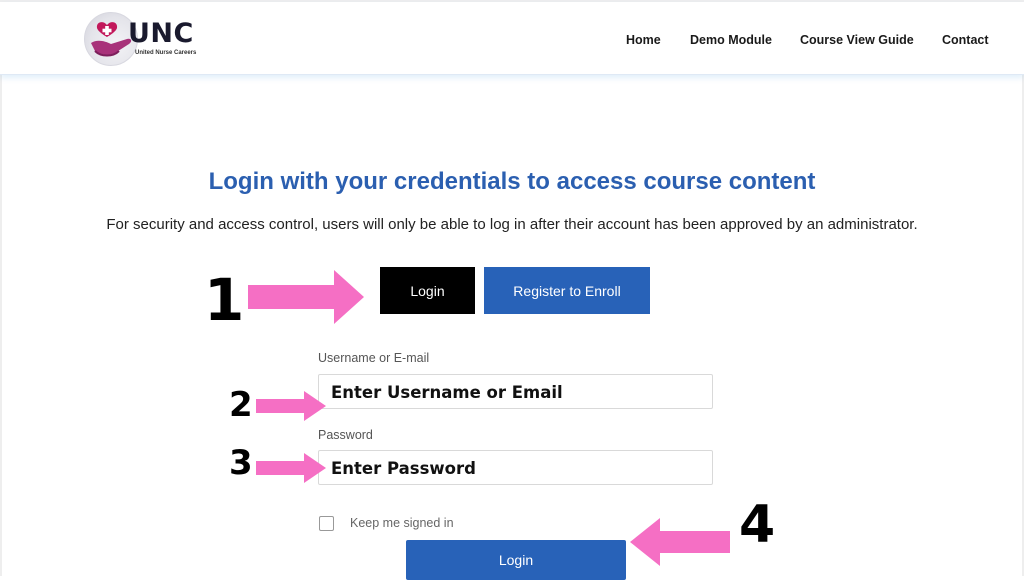 The height and width of the screenshot is (580, 1024). I want to click on username-label: Username or E-mail, so click(374, 358).